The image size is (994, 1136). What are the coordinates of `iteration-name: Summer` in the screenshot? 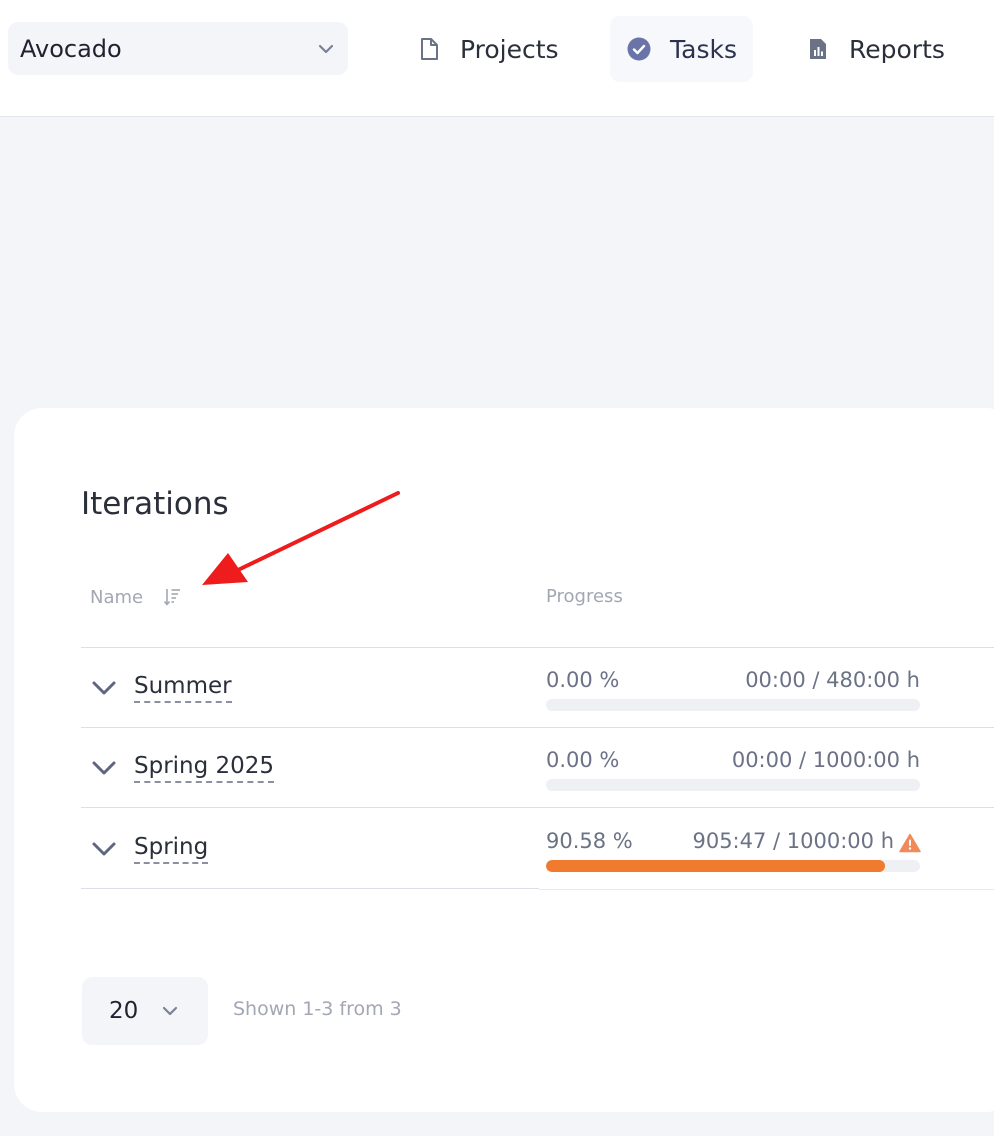 It's located at (183, 688).